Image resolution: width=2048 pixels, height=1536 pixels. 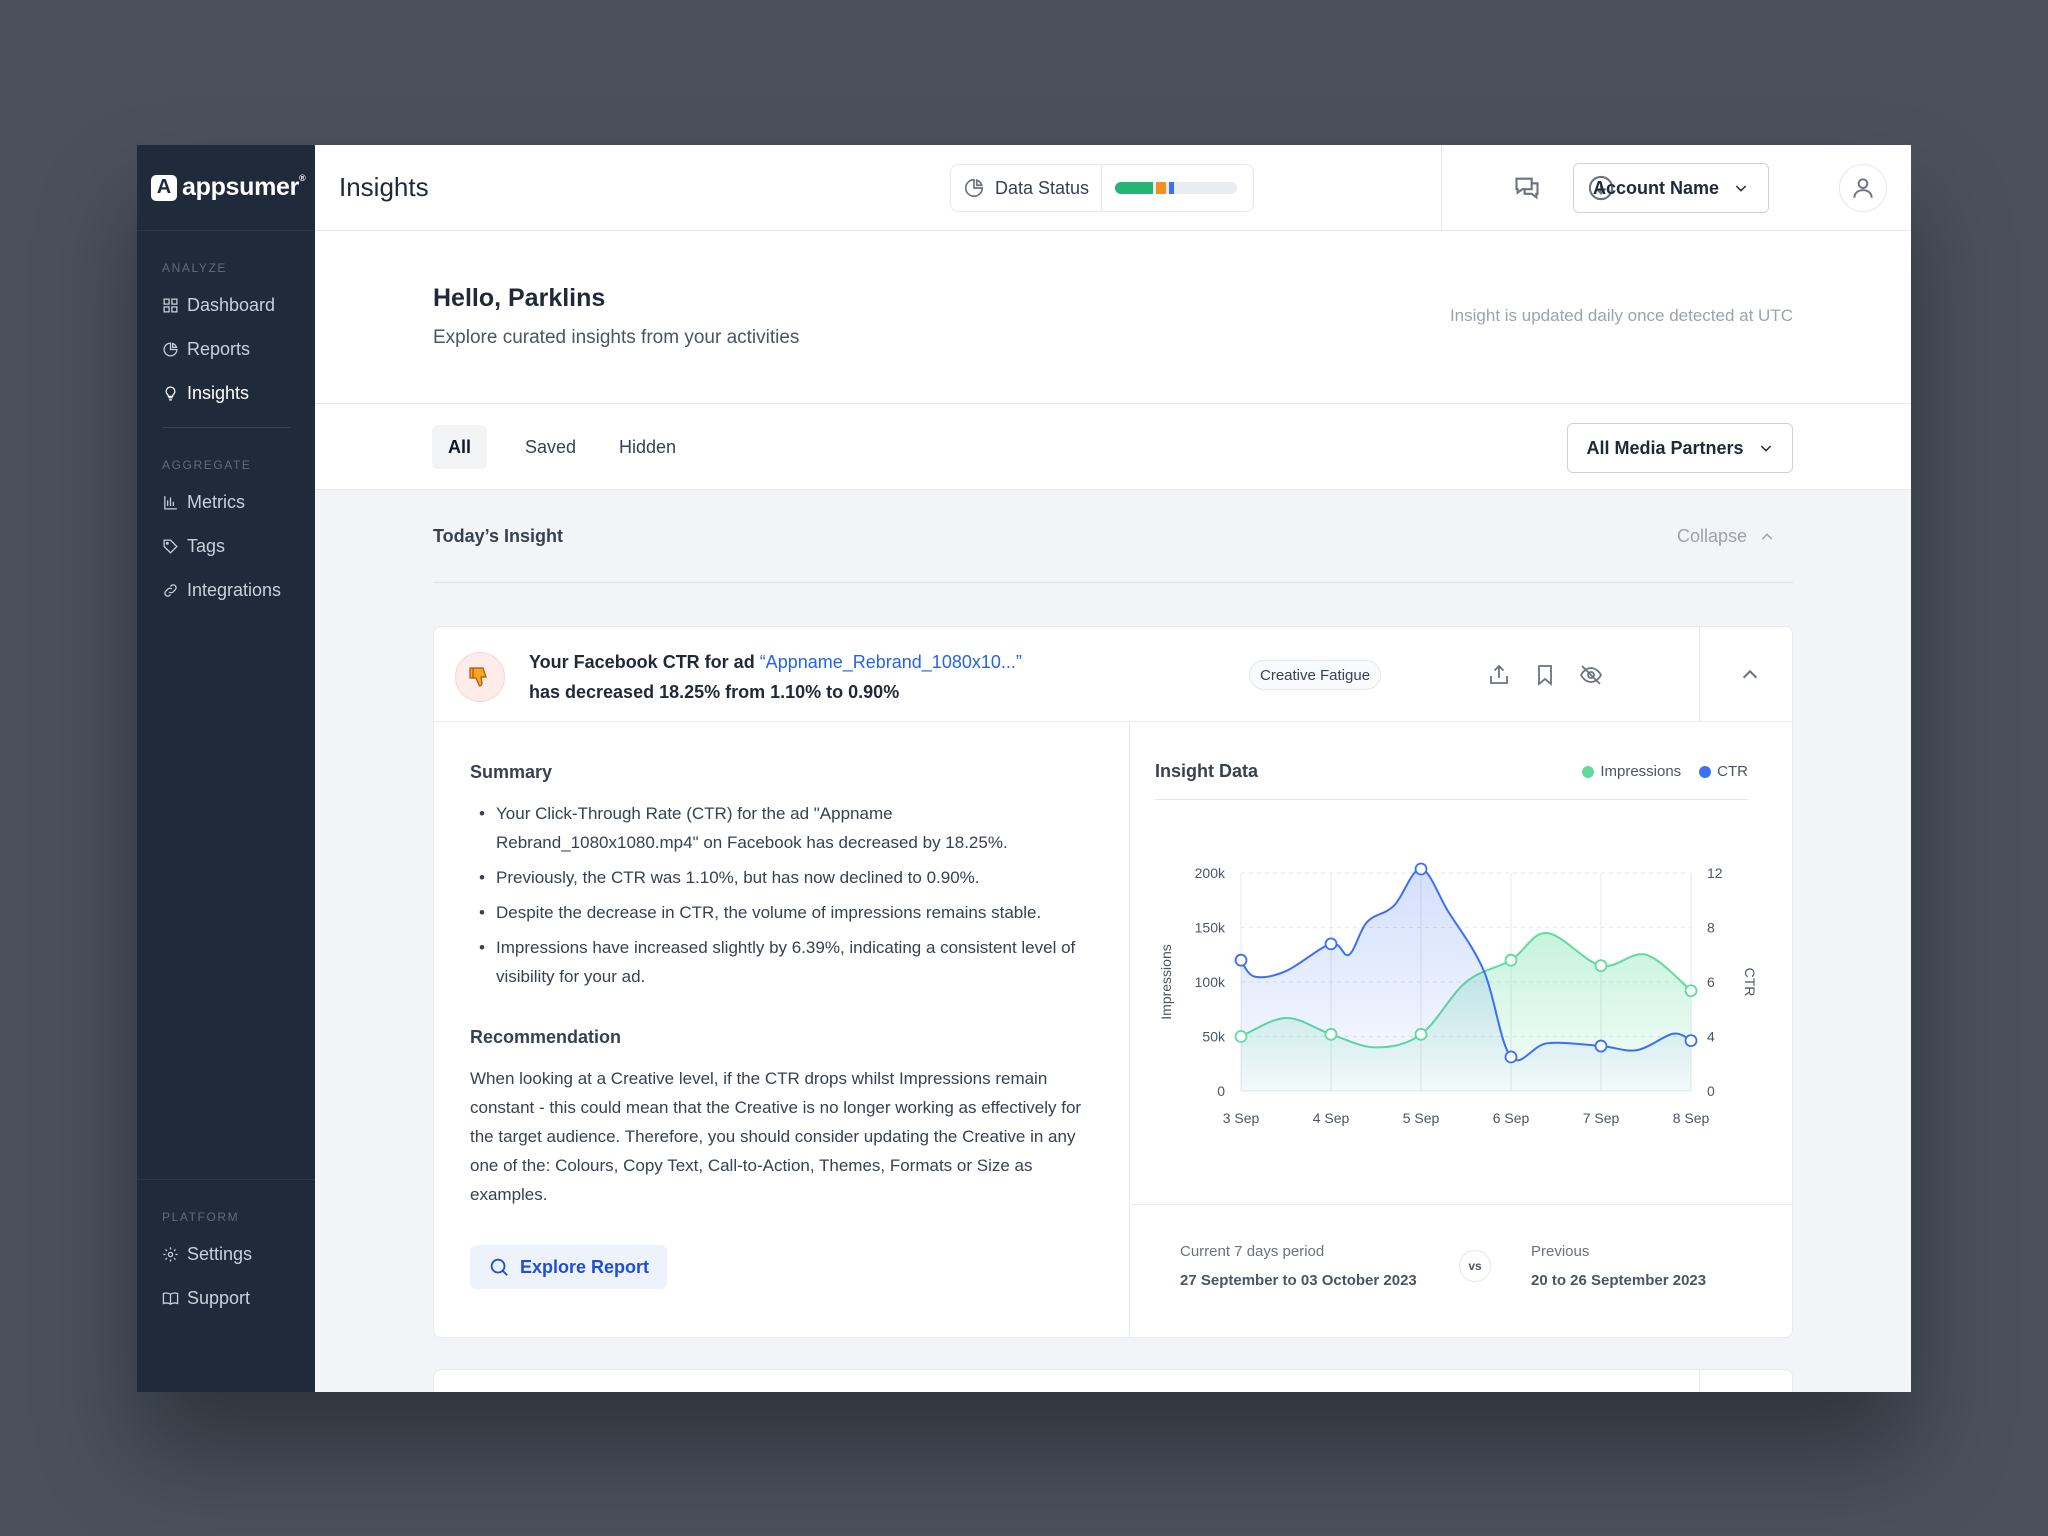 I want to click on chevron-up-icon, so click(x=1750, y=674).